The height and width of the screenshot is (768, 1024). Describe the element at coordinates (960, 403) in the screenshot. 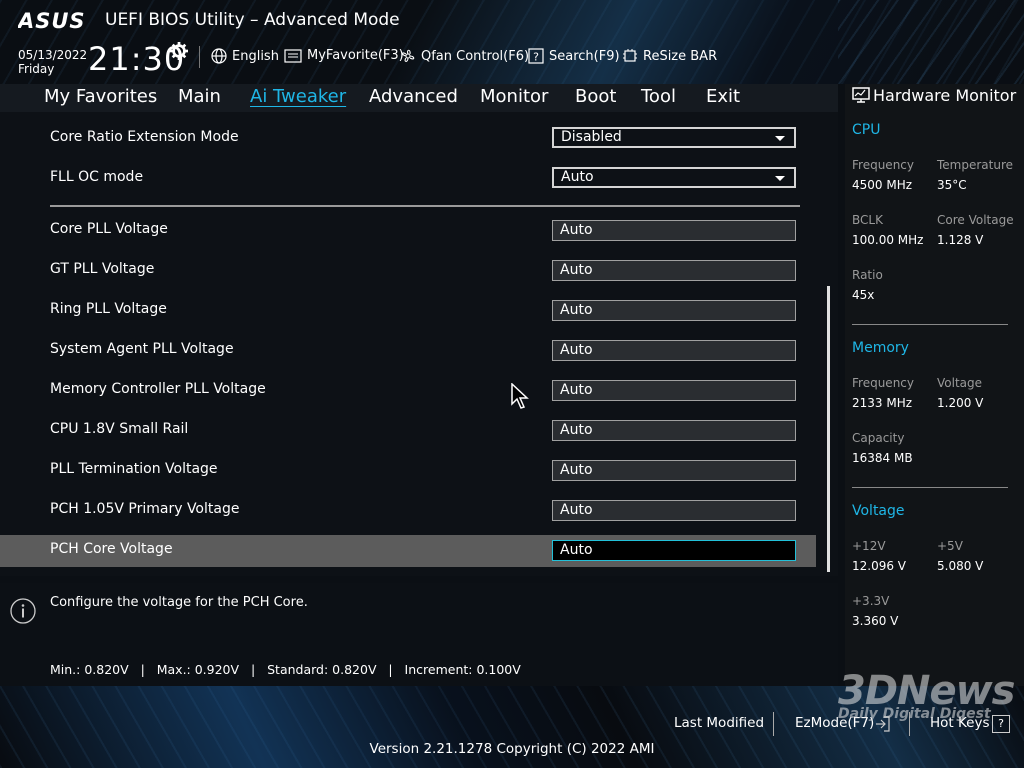

I see `memory-voltage-value: 1.200 V` at that location.